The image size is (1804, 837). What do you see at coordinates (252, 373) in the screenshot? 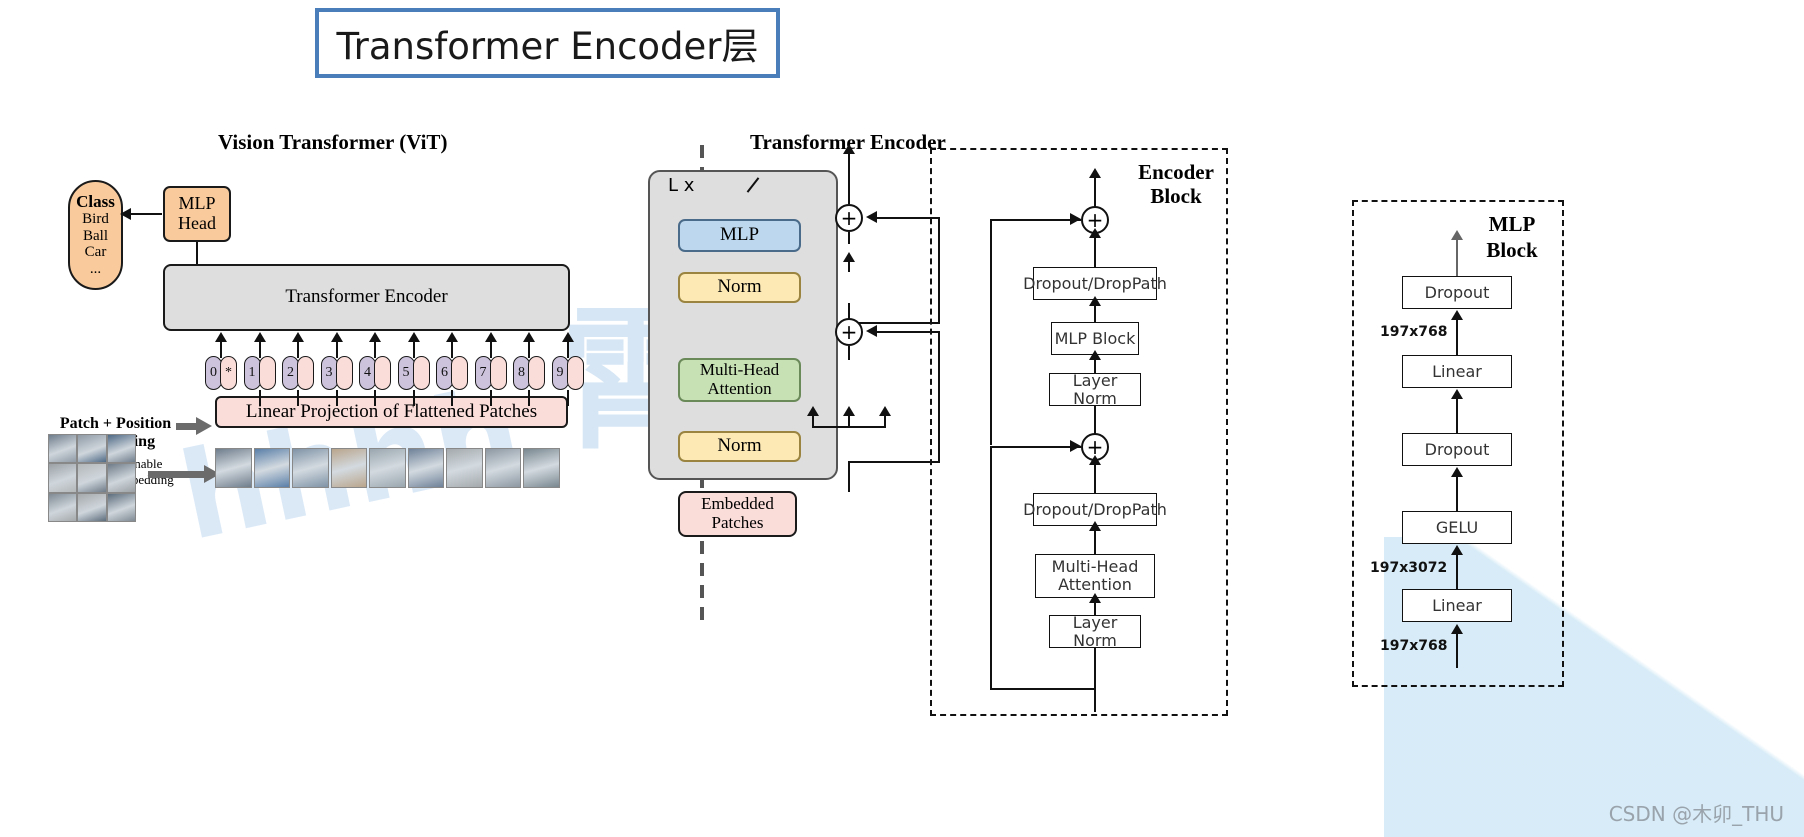
I see `position-embedding-1: 1` at bounding box center [252, 373].